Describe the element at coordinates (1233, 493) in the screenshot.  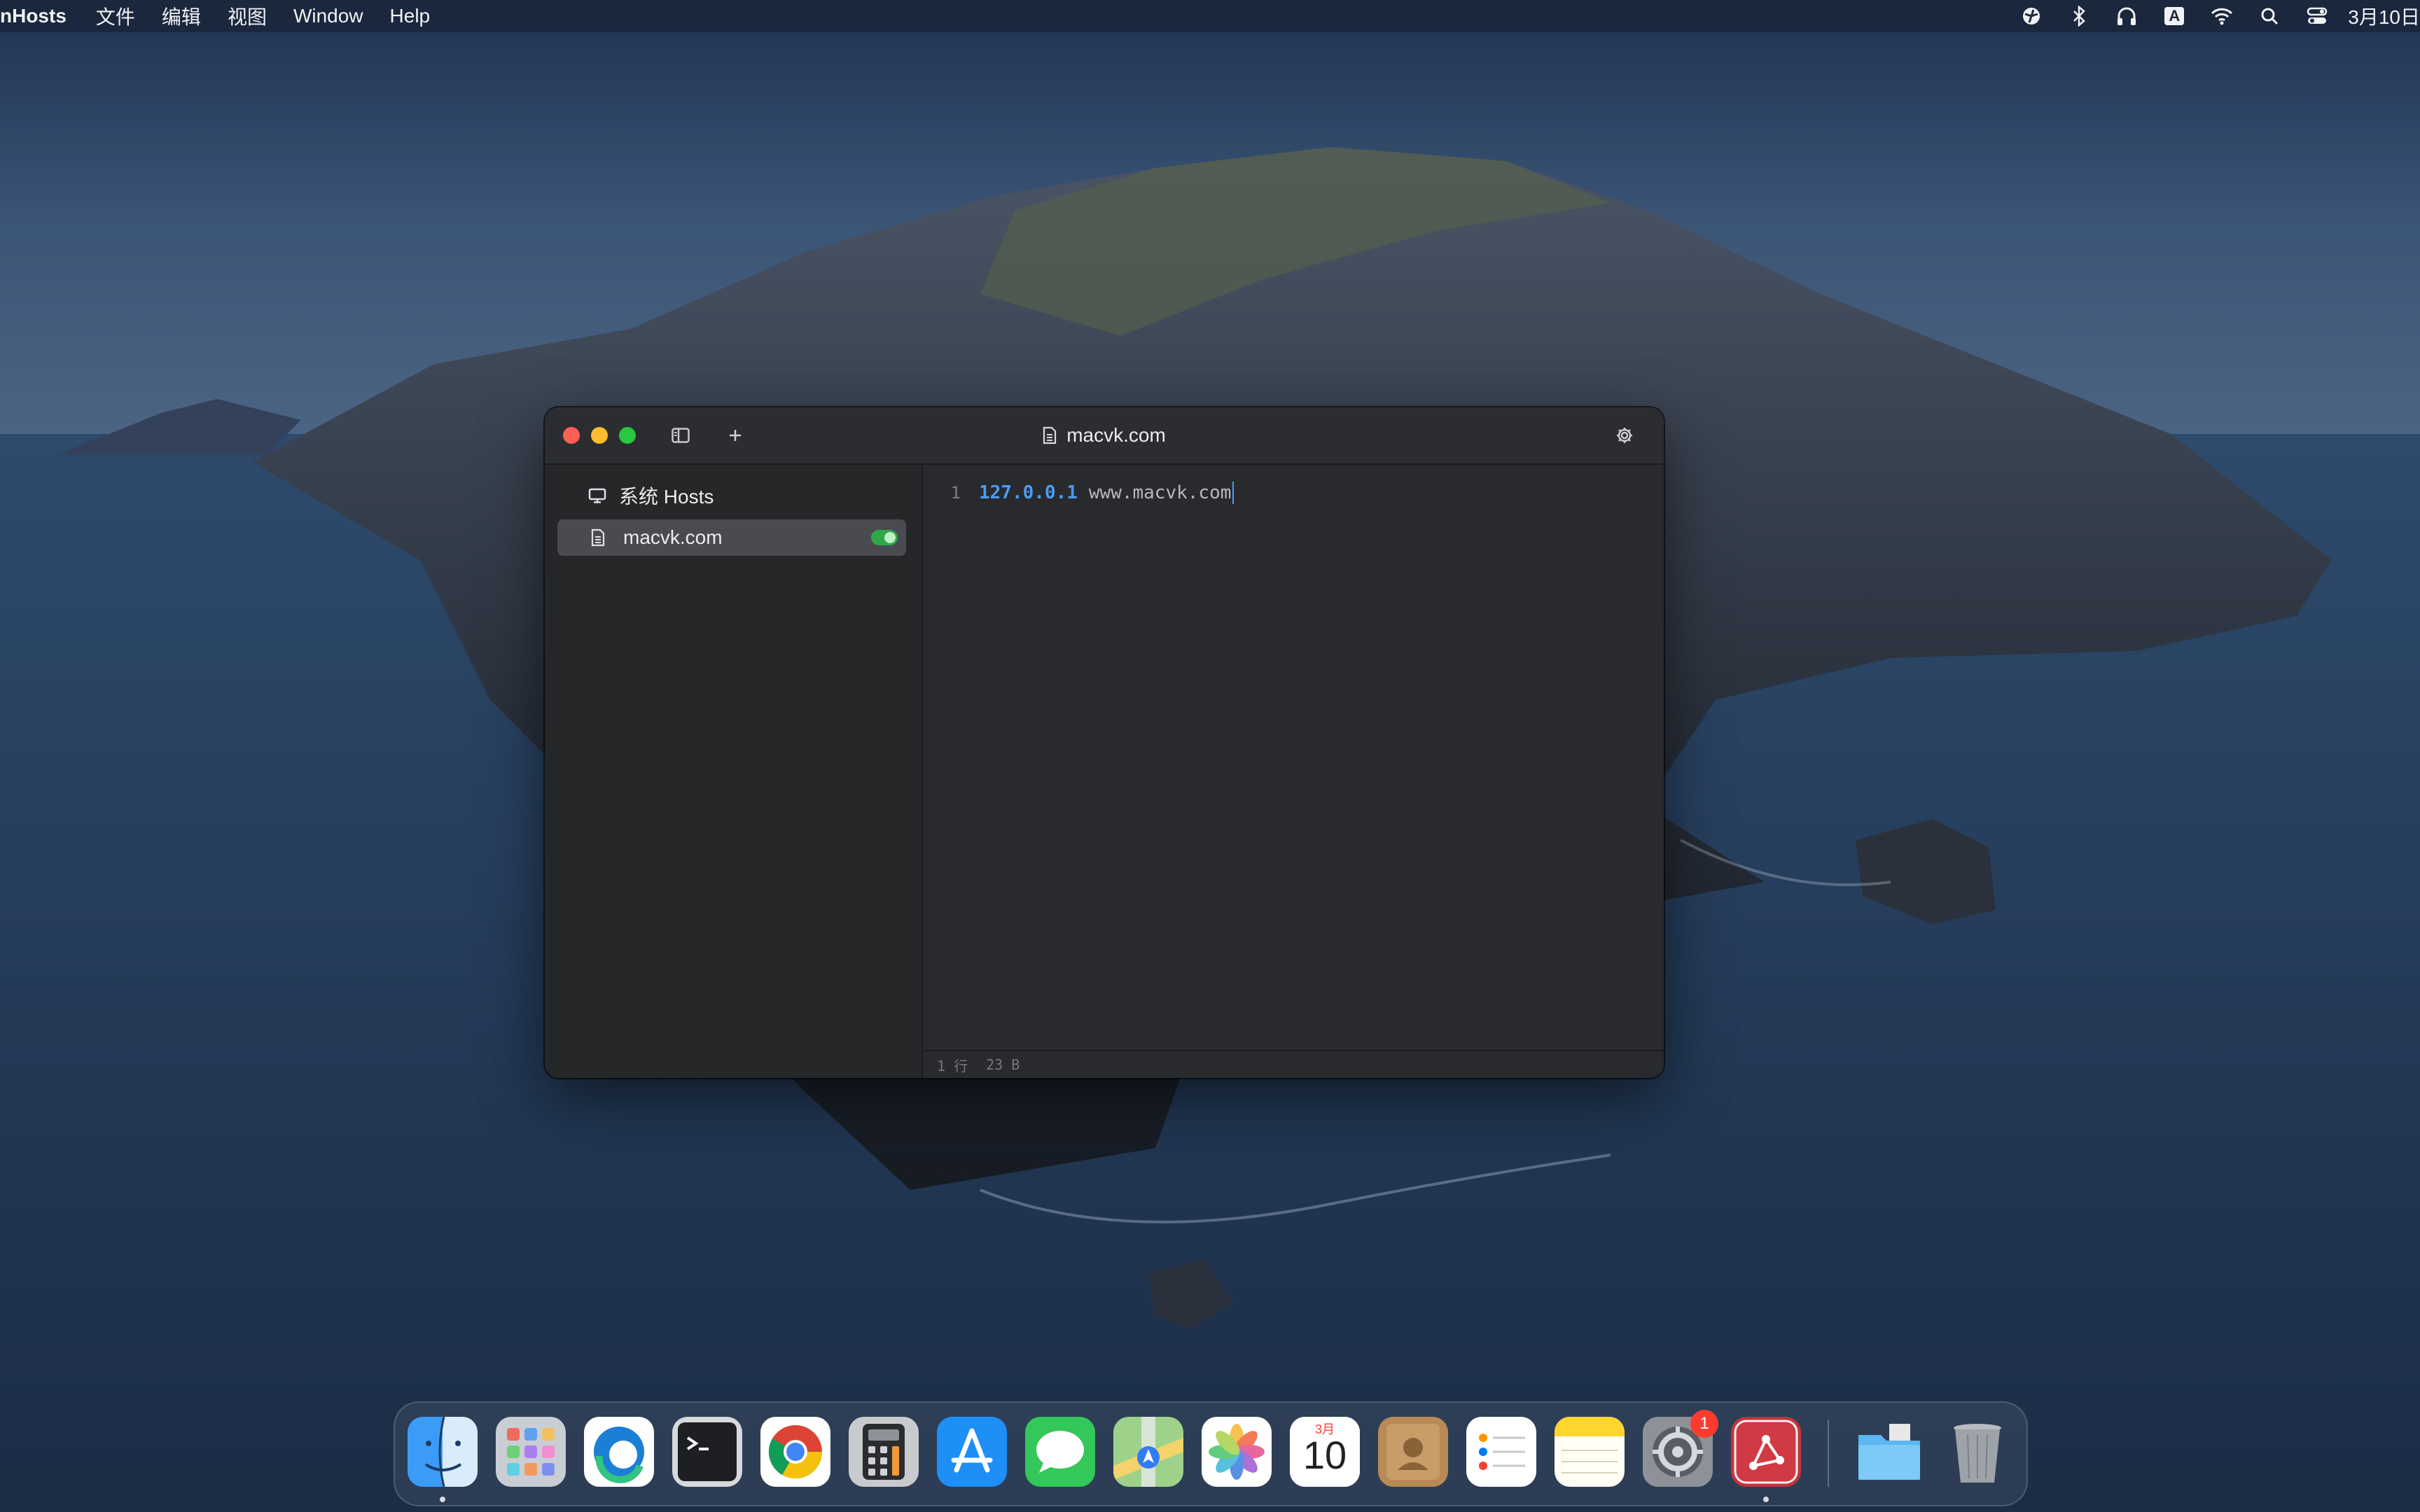
I see `text-caret` at that location.